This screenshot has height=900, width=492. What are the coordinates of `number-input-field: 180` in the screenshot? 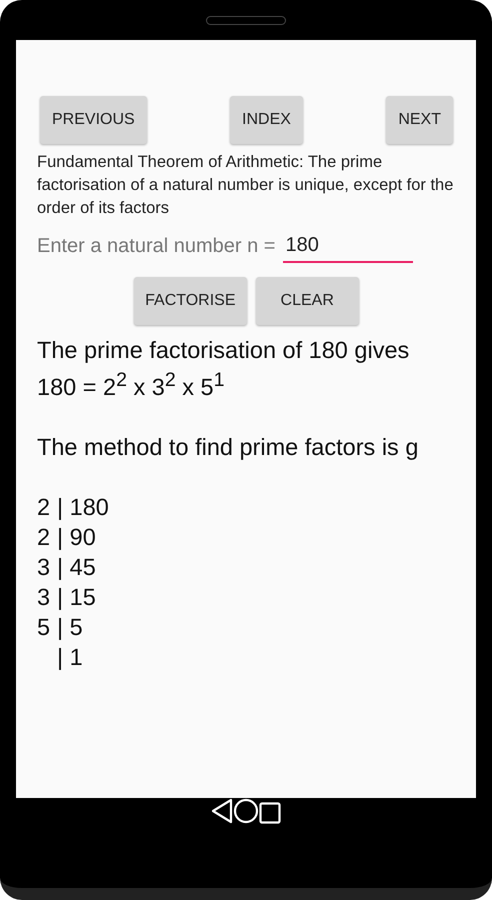 It's located at (348, 246).